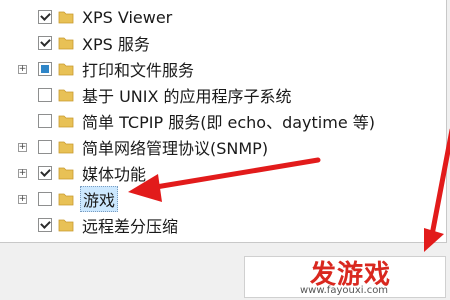  I want to click on tree-item-label: 简单 TCPIP 服务(即 echo、daytime 等), so click(229, 122).